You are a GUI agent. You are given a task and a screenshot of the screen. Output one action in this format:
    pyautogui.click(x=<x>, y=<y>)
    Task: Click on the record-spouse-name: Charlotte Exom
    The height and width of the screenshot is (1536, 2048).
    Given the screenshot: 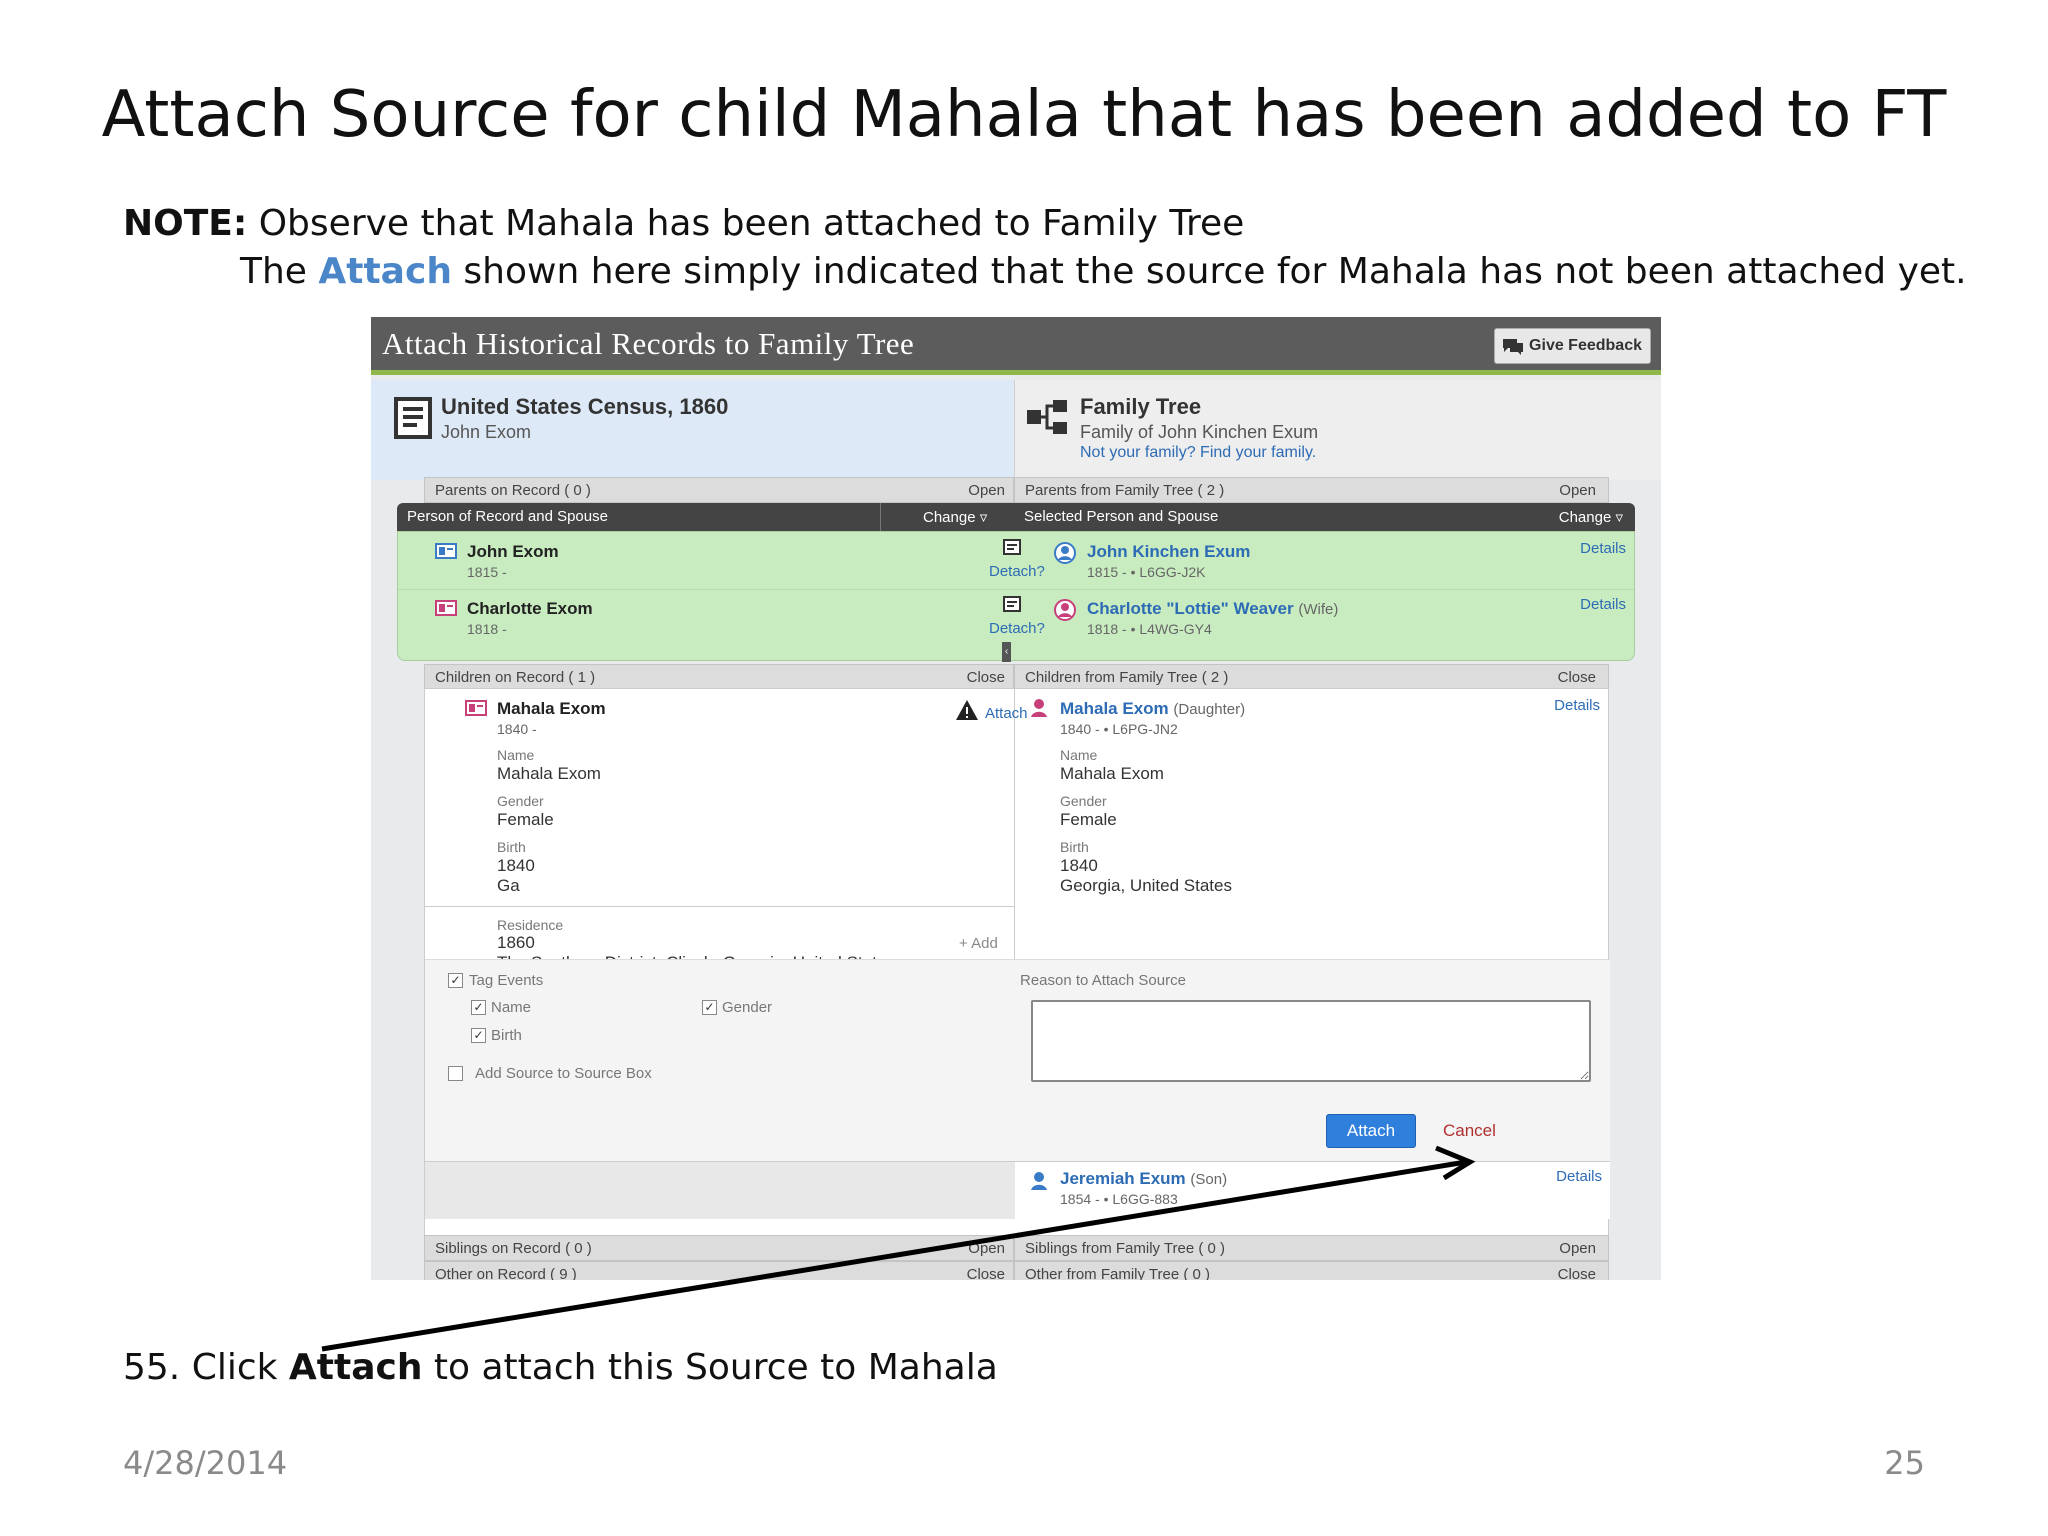 What is the action you would take?
    pyautogui.click(x=530, y=608)
    